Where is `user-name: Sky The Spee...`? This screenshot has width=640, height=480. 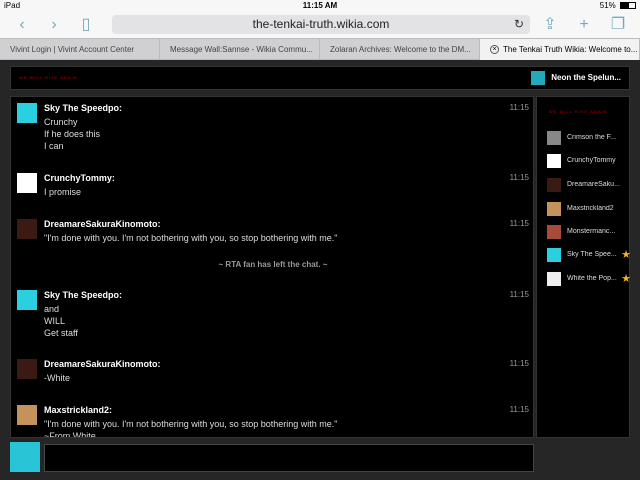 user-name: Sky The Spee... is located at coordinates (592, 254).